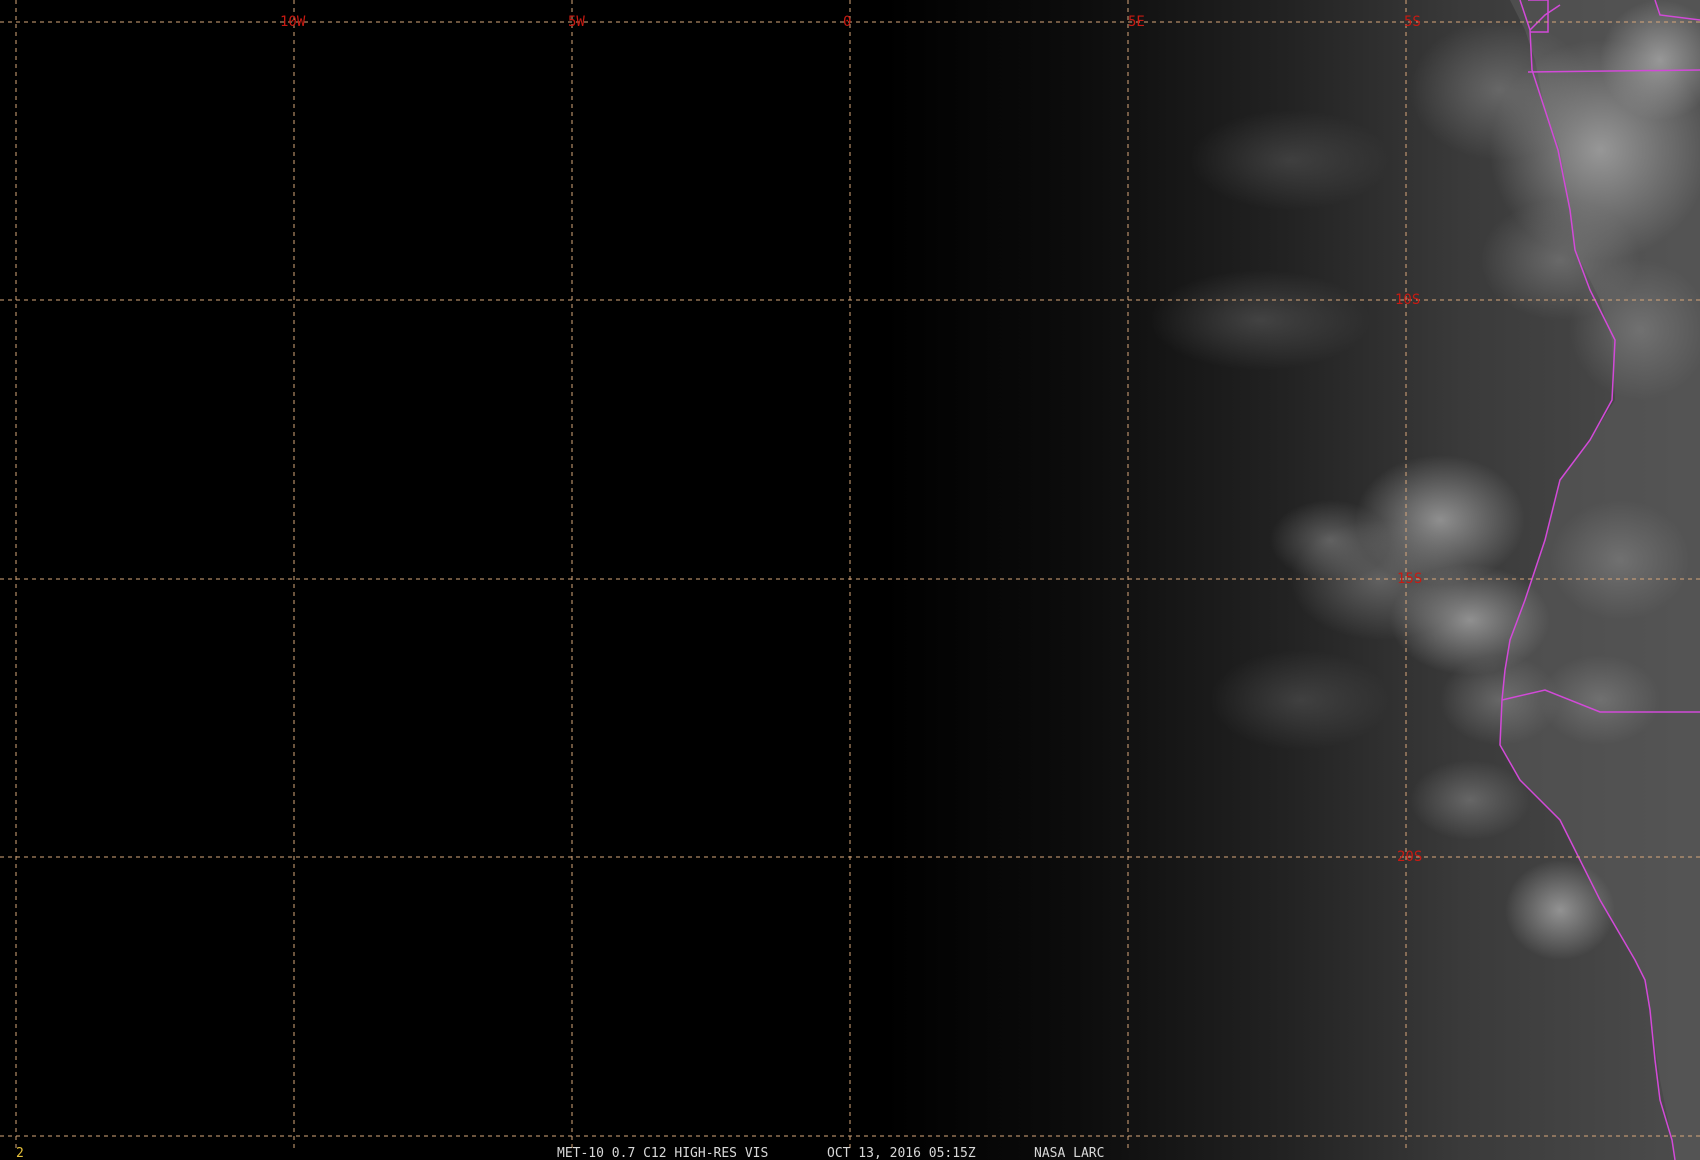  What do you see at coordinates (847, 22) in the screenshot?
I see `lon-label-0: 0` at bounding box center [847, 22].